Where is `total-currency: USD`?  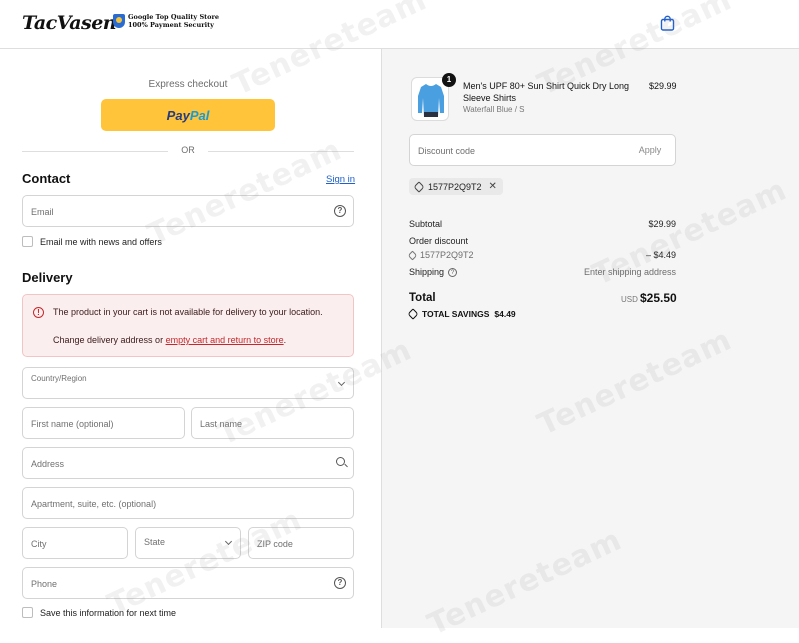 total-currency: USD is located at coordinates (629, 299).